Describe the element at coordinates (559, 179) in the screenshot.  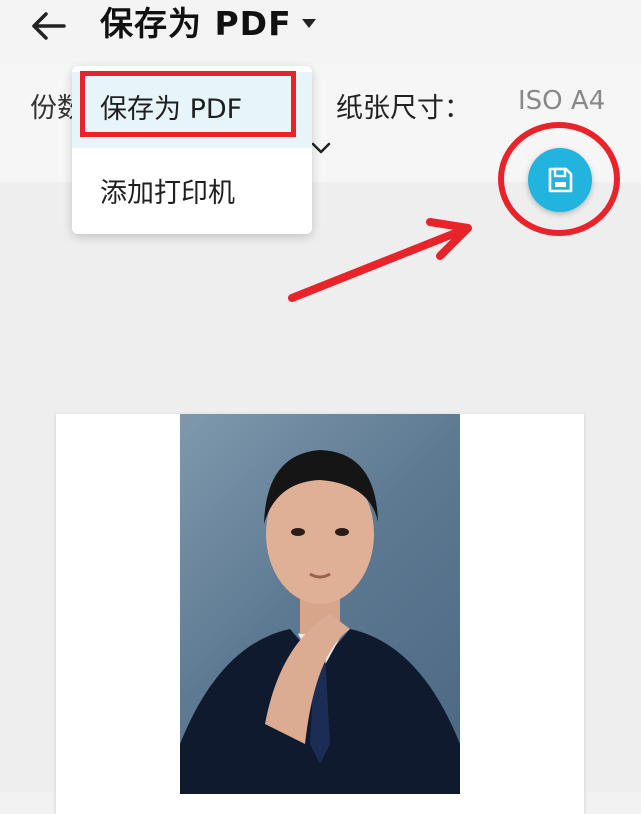
I see `annotation-circle` at that location.